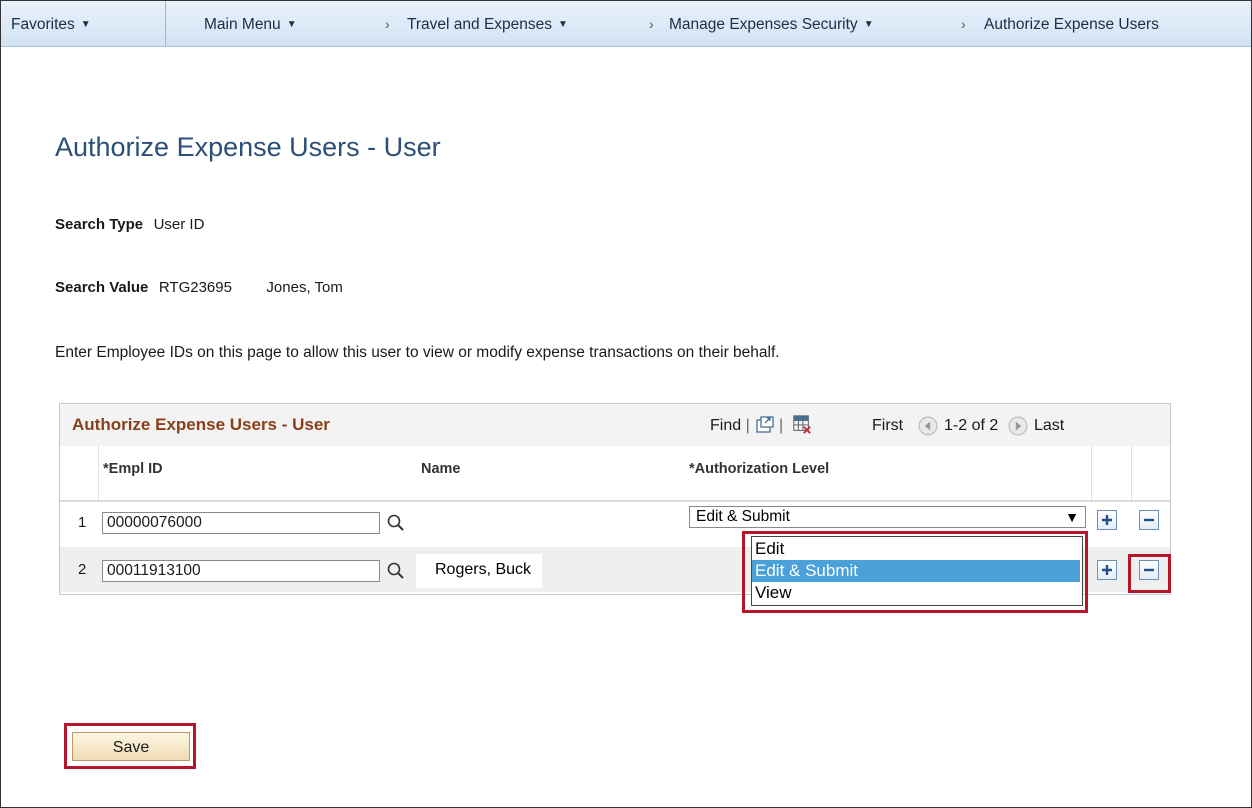 The image size is (1252, 808). I want to click on next-arrow-icon, so click(1018, 426).